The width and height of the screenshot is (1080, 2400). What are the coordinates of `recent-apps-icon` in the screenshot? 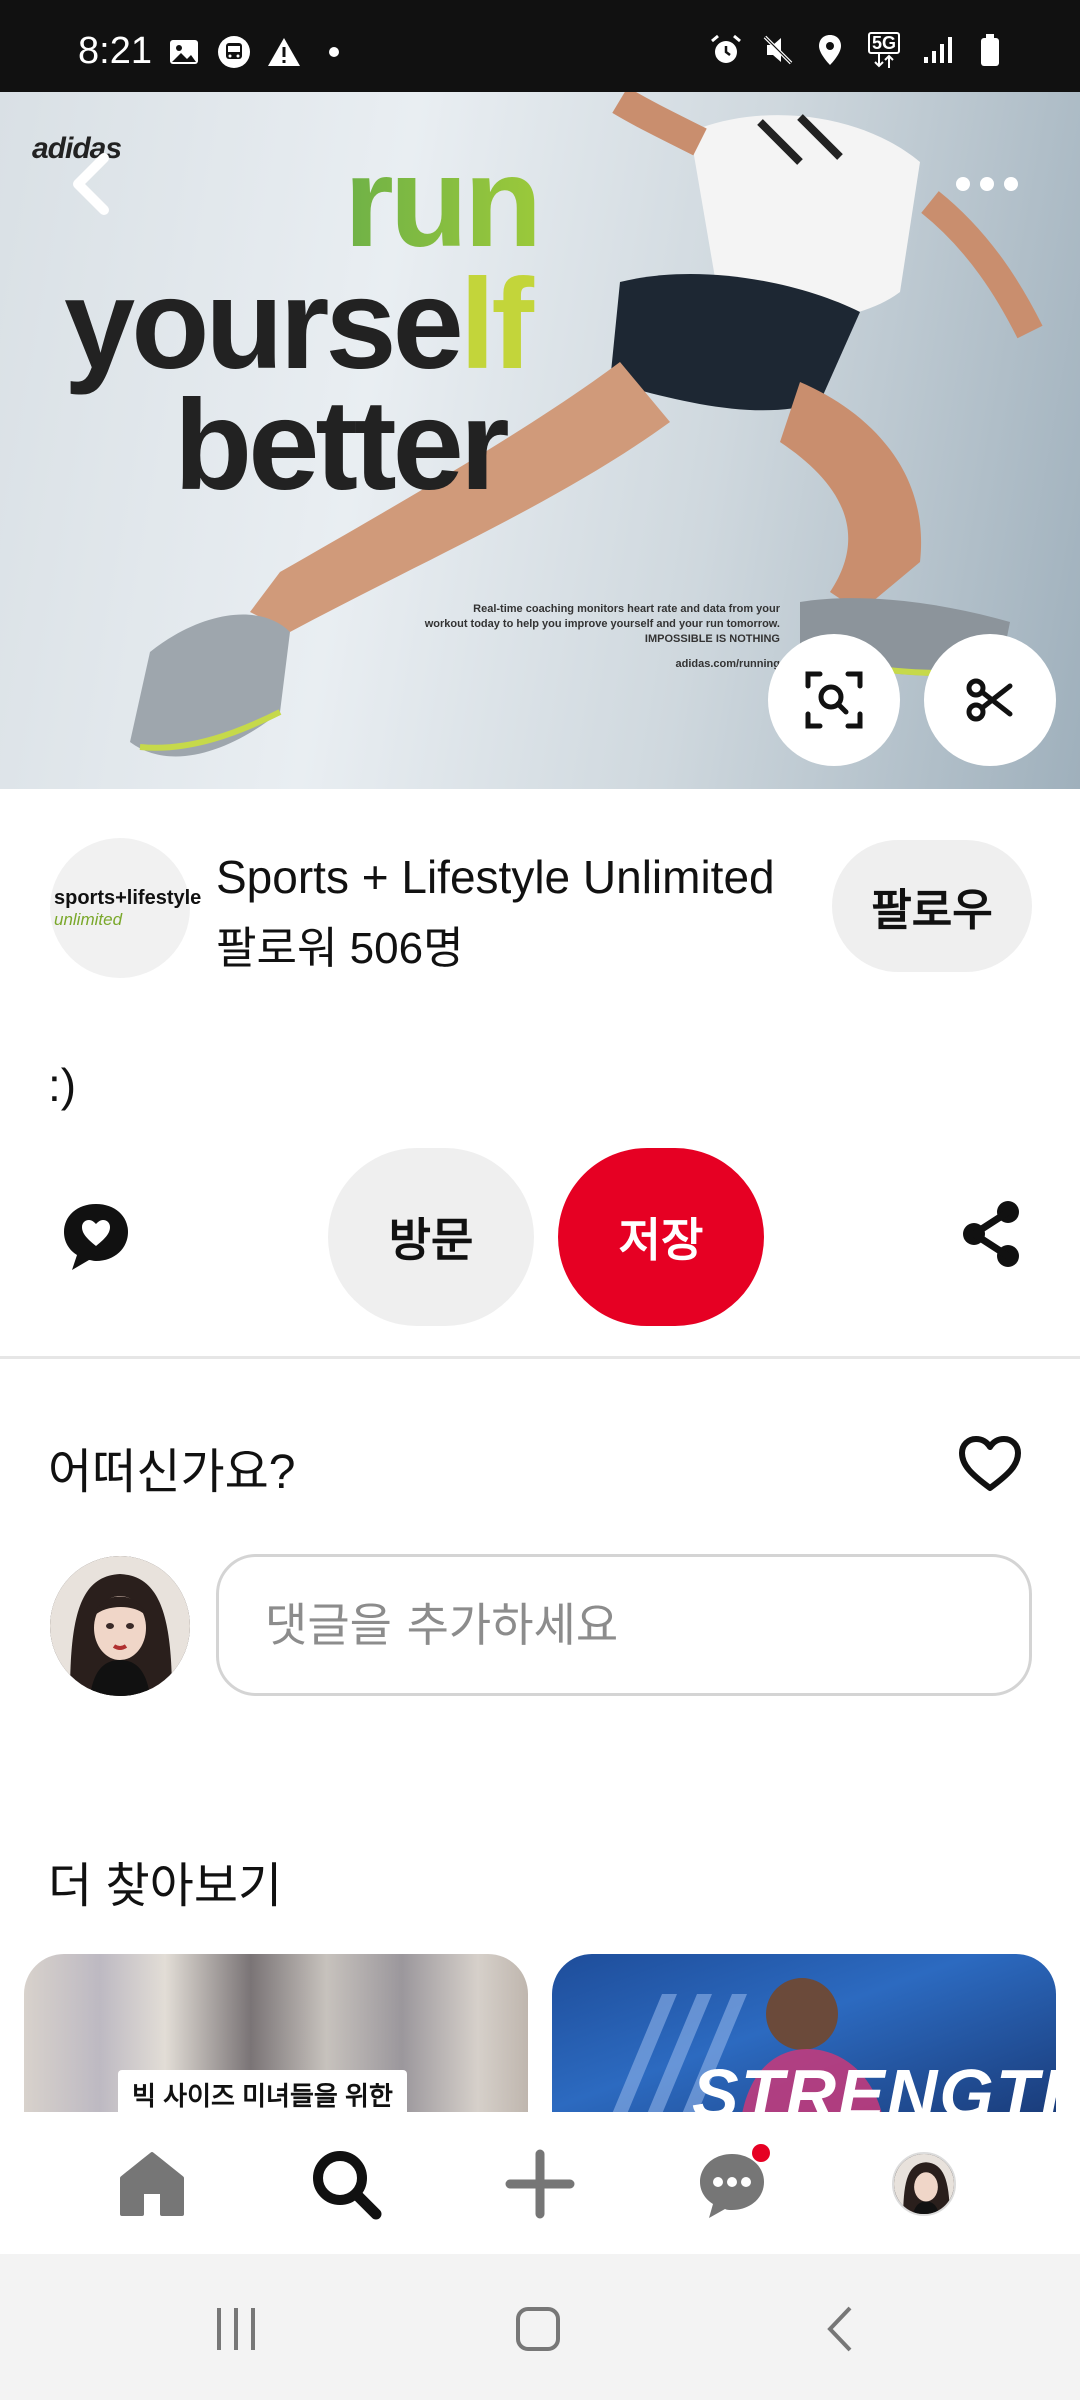 It's located at (236, 2329).